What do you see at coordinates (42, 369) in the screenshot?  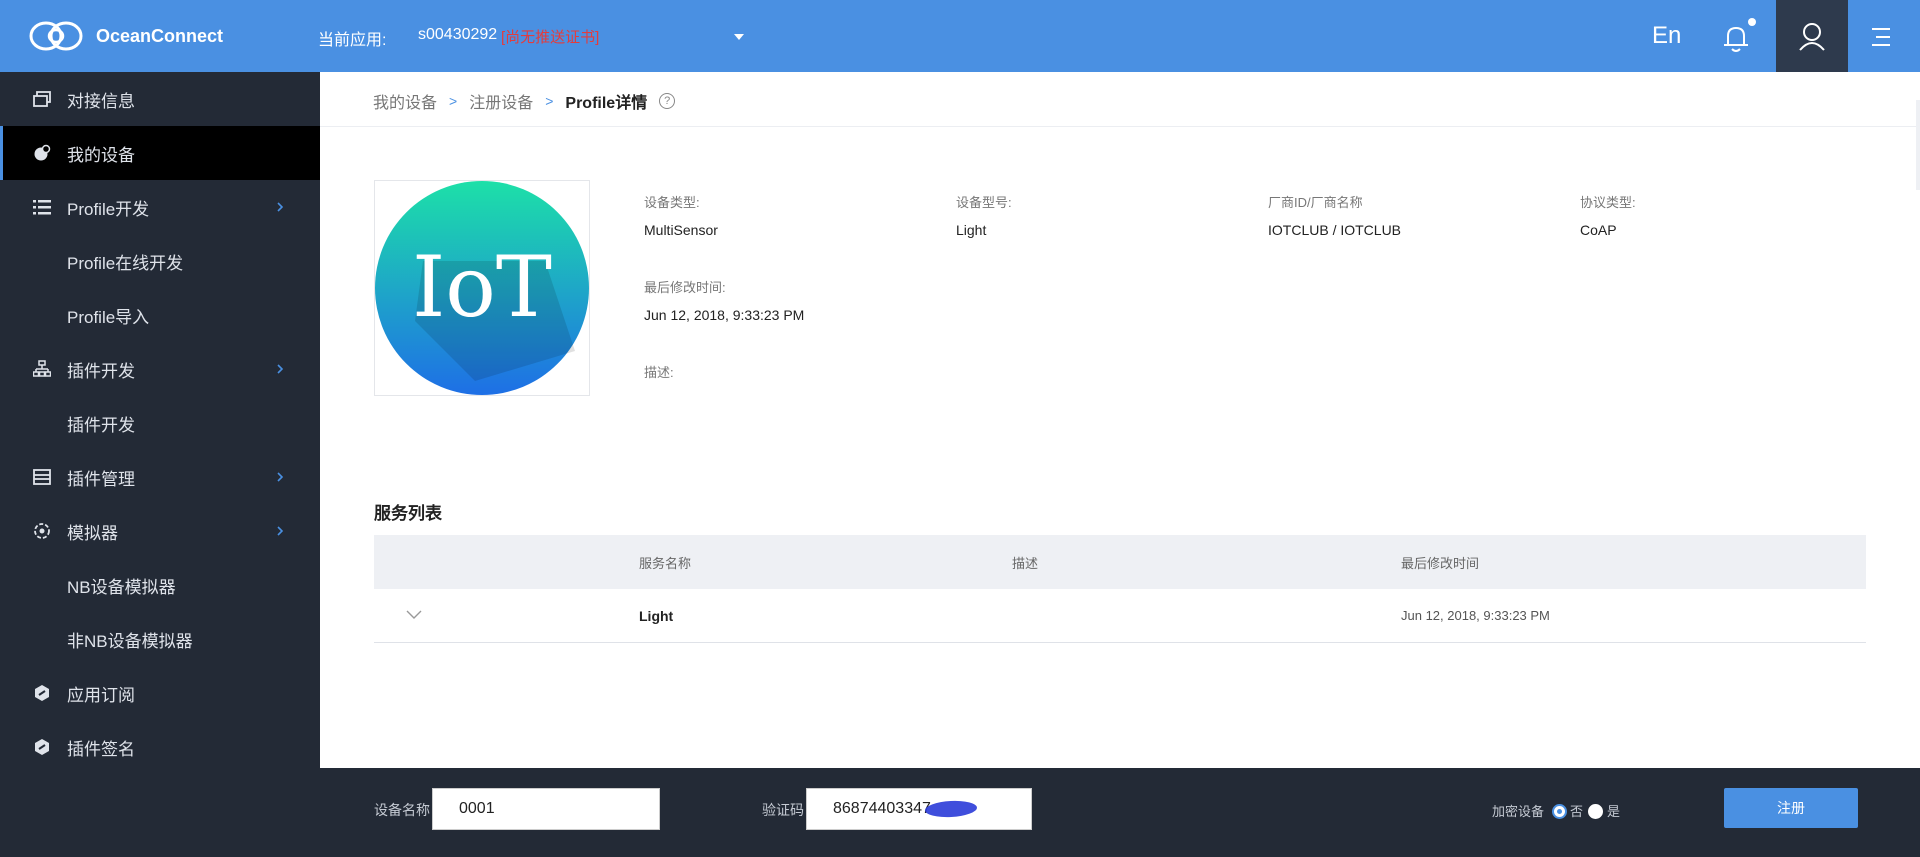 I see `org-chart-icon` at bounding box center [42, 369].